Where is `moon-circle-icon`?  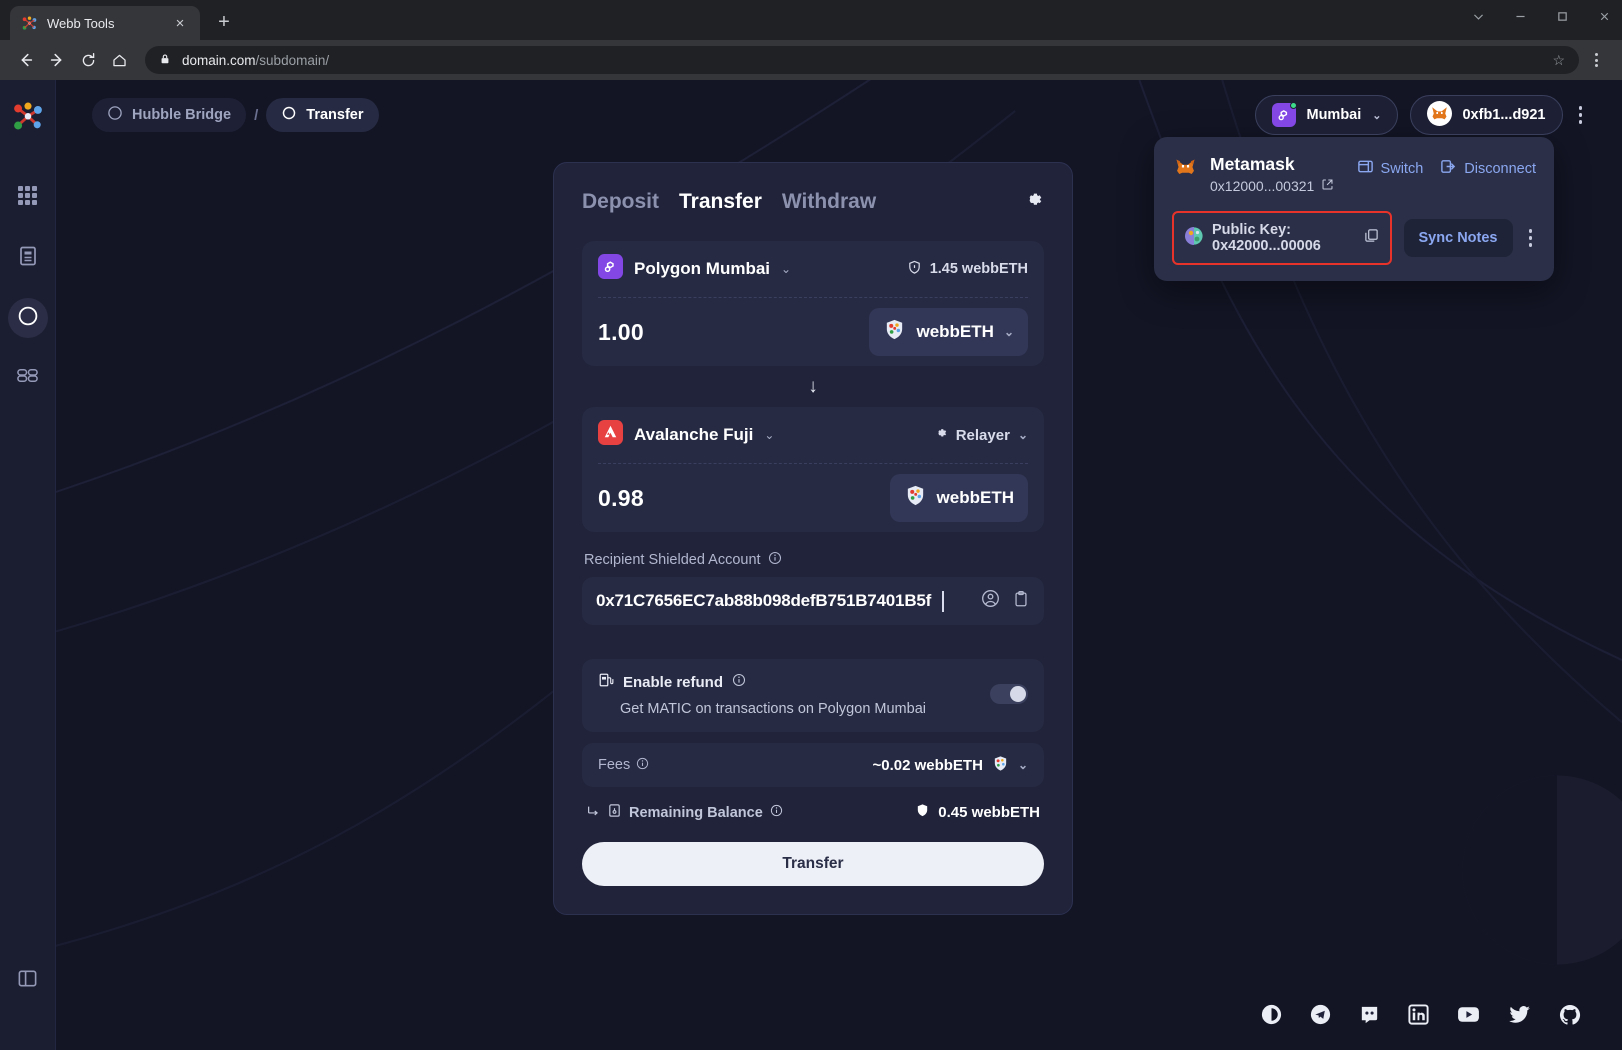 moon-circle-icon is located at coordinates (115, 115).